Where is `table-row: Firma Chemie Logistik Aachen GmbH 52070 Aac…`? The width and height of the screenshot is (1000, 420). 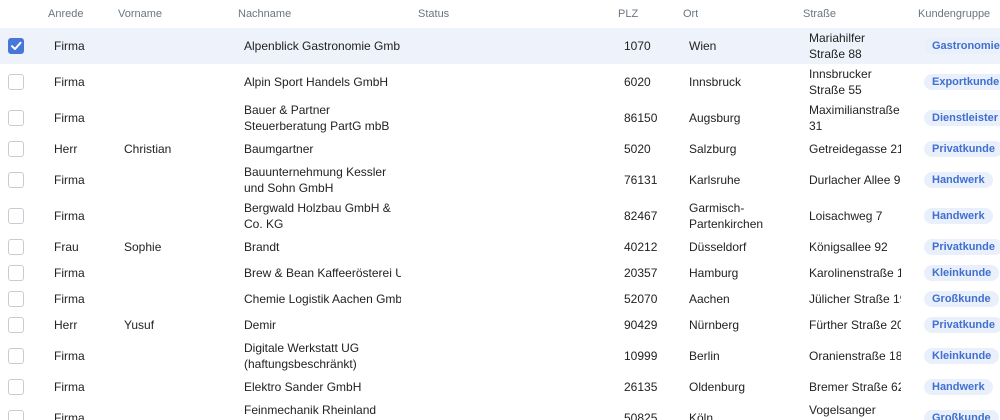
table-row: Firma Chemie Logistik Aachen GmbH 52070 Aac… is located at coordinates (500, 299).